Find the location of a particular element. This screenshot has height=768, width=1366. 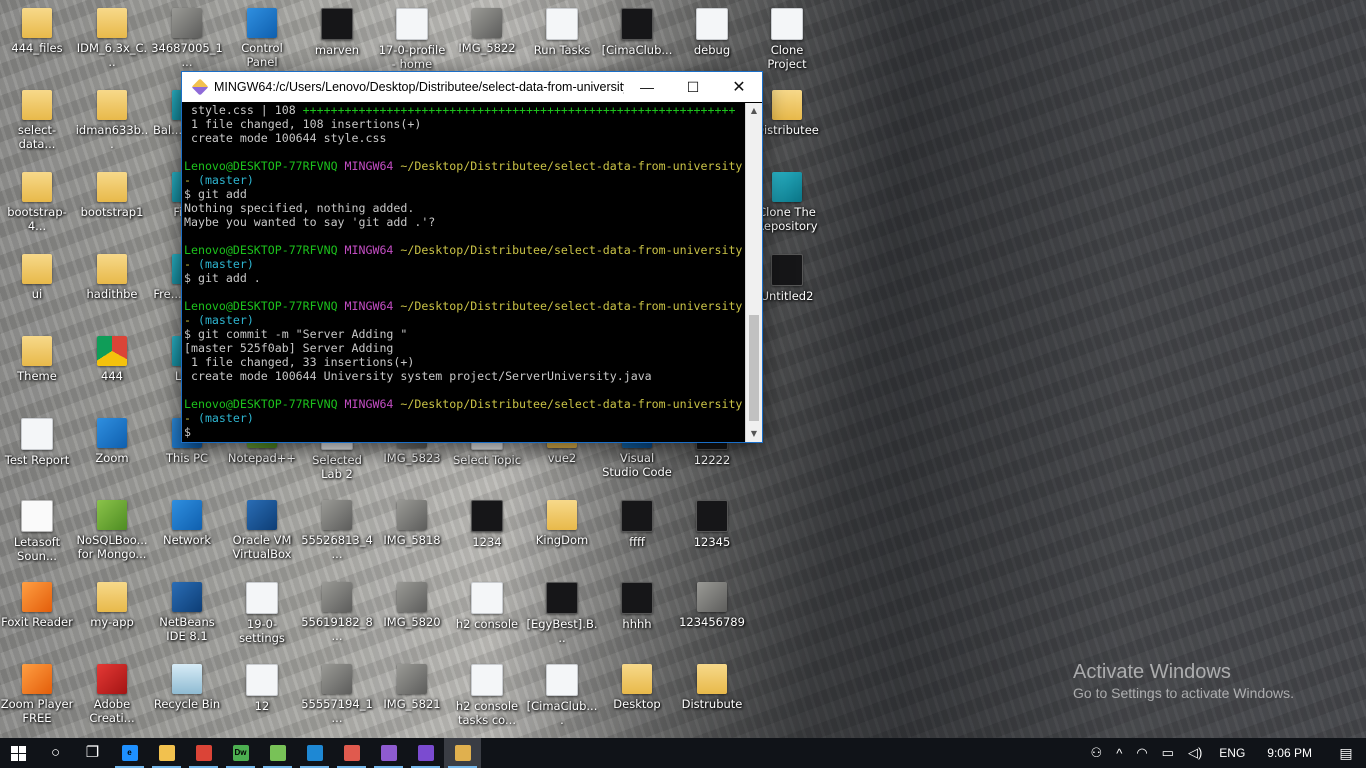

desktop-icon: Zoom Player FREE is located at coordinates (37, 698).